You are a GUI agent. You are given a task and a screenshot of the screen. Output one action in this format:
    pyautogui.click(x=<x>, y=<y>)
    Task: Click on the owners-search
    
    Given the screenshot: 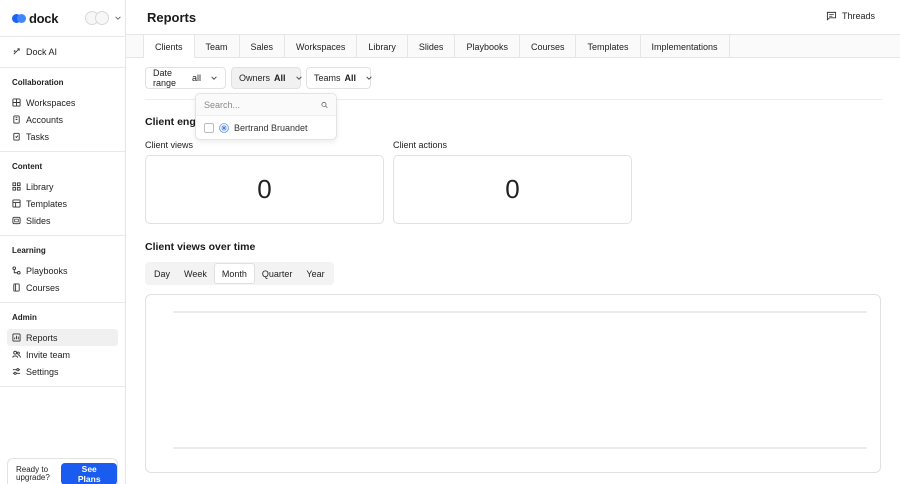 What is the action you would take?
    pyautogui.click(x=266, y=105)
    